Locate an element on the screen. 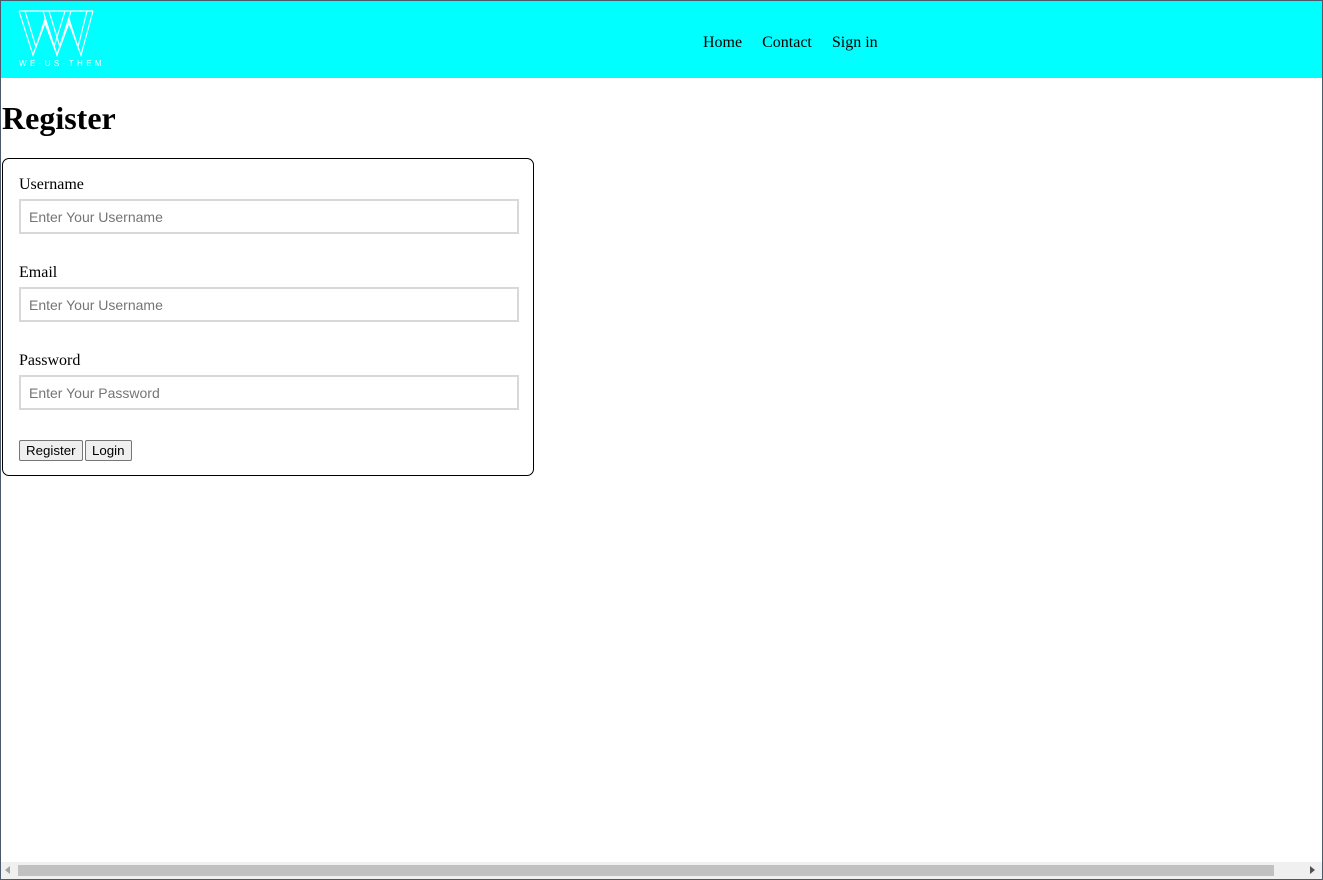 This screenshot has width=1323, height=880. username-input is located at coordinates (269, 216).